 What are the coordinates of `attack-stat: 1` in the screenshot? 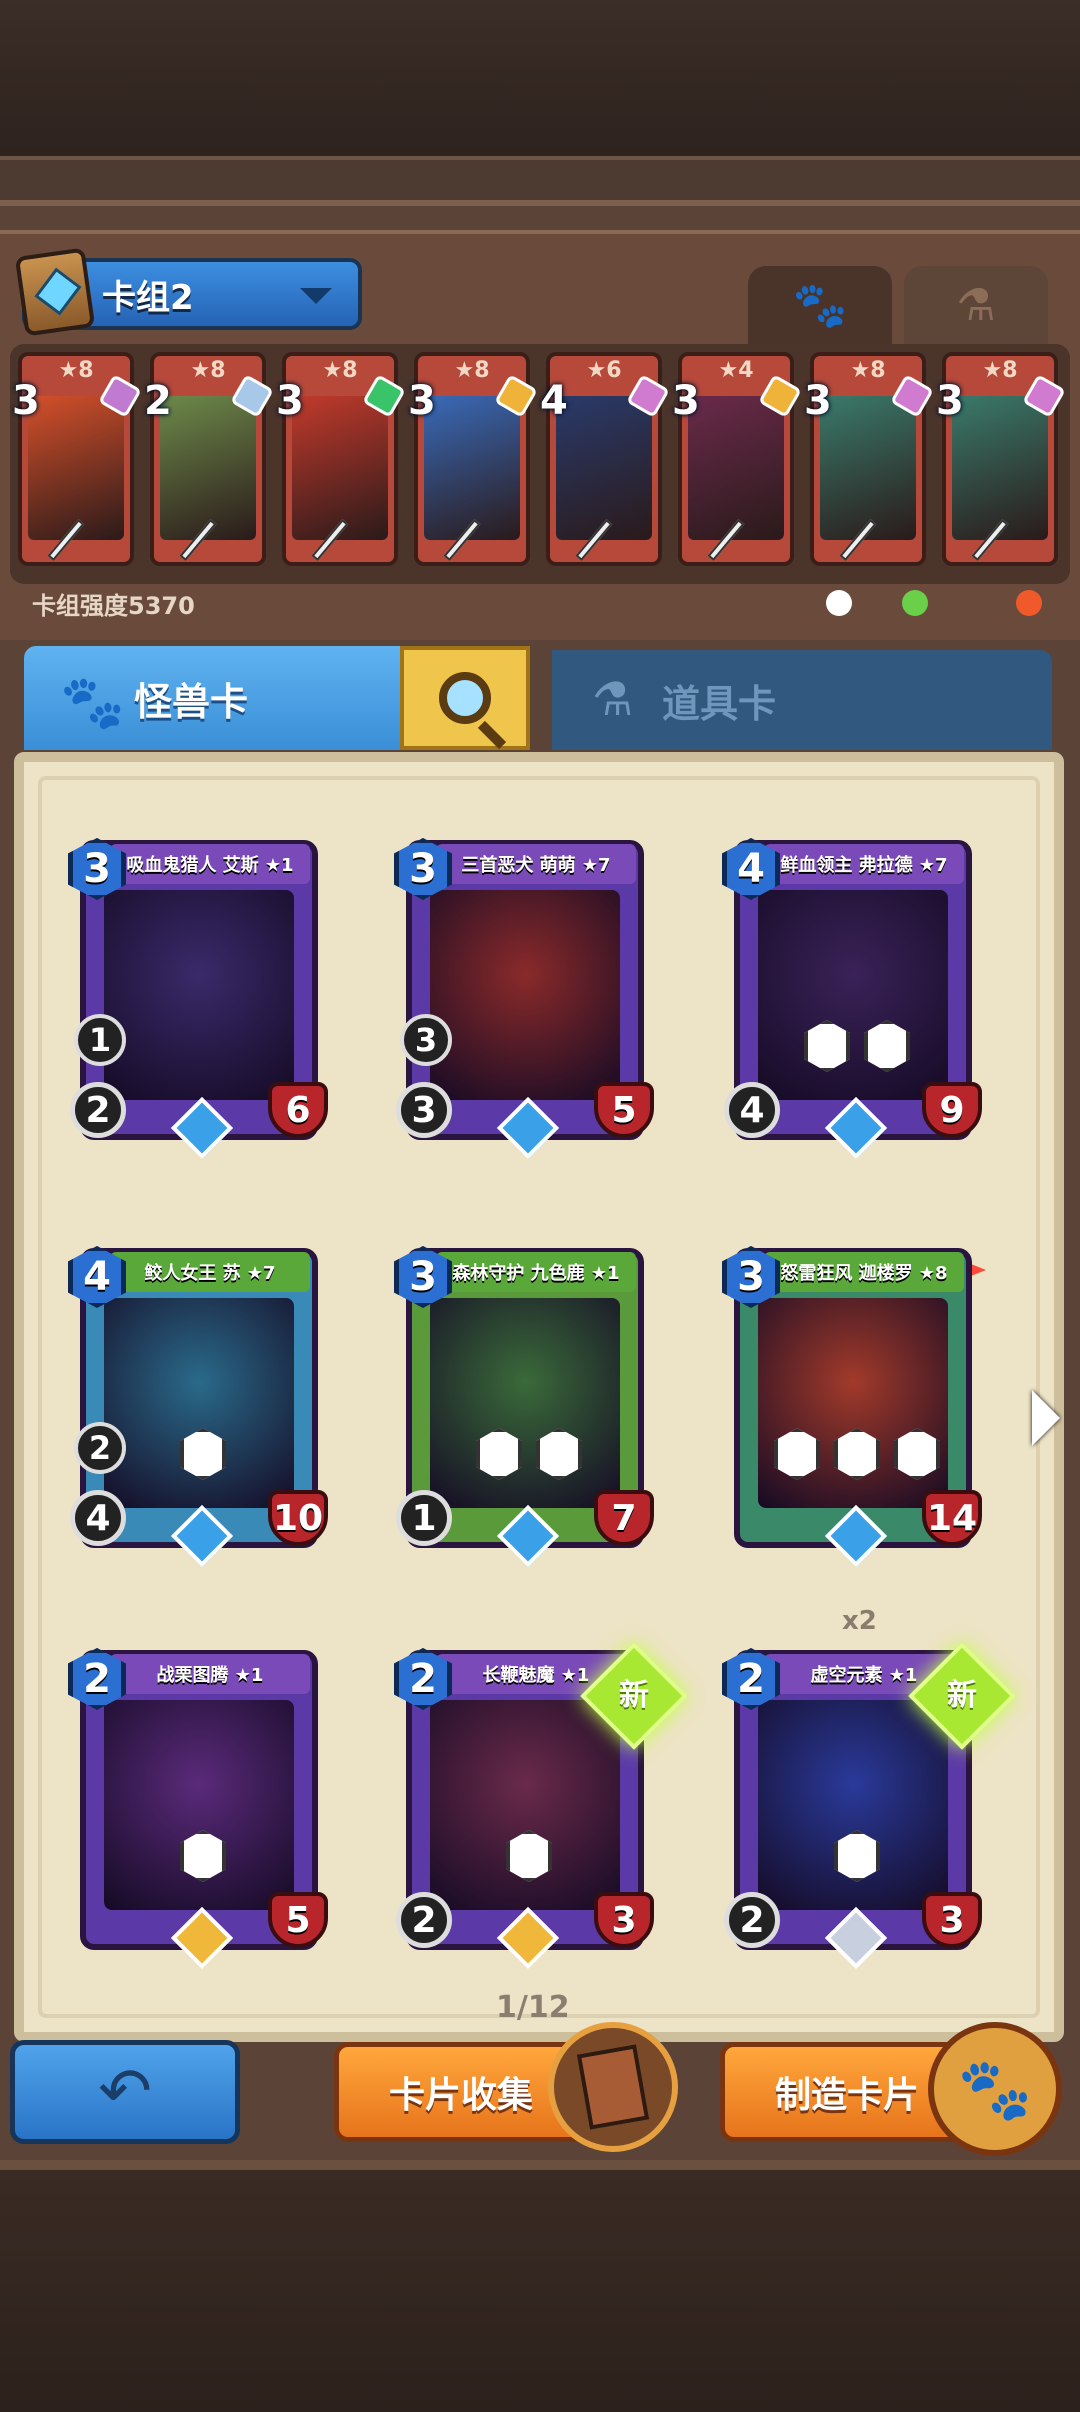 It's located at (424, 1518).